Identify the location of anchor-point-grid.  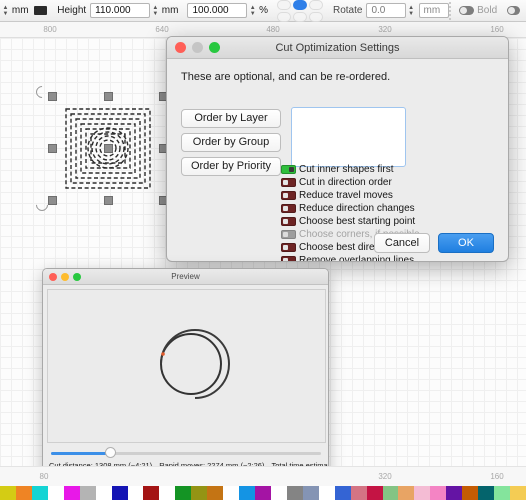
(300, 11).